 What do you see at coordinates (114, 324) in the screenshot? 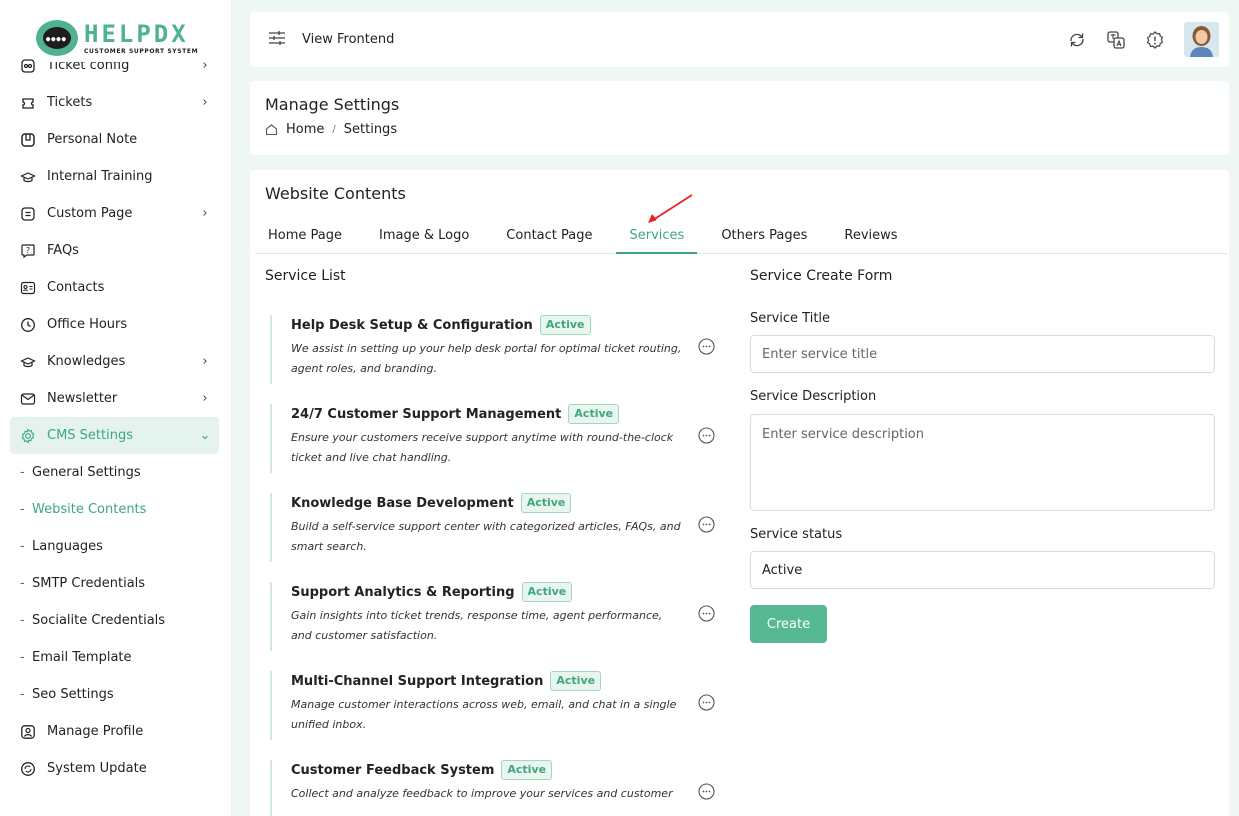
I see `sidebar-item-office-hours: Office Hours` at bounding box center [114, 324].